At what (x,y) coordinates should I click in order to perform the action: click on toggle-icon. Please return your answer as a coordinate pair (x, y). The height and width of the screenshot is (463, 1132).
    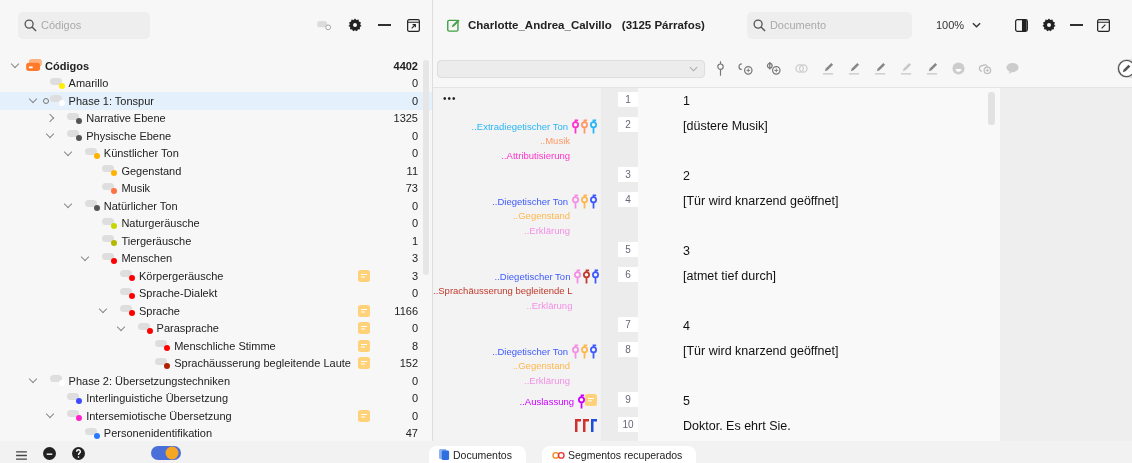
    Looking at the image, I should click on (166, 453).